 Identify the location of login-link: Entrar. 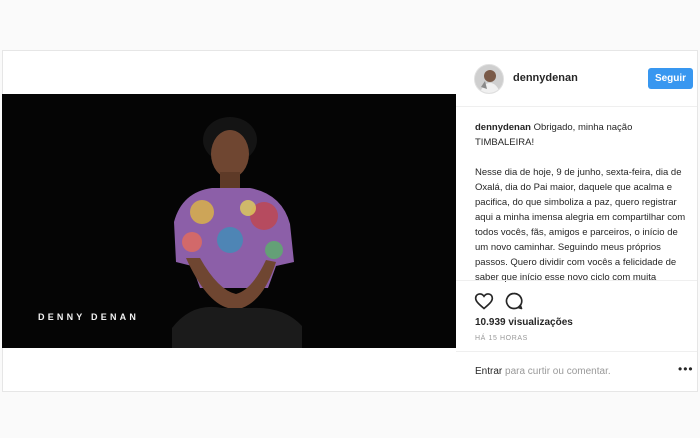
(488, 371).